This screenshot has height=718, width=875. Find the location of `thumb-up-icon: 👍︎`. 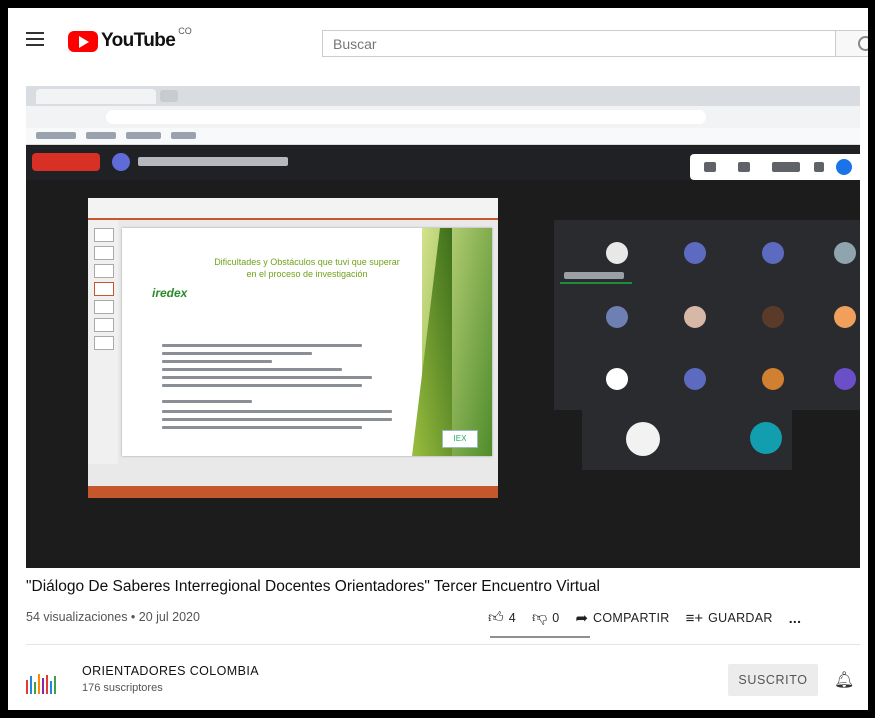

thumb-up-icon: 👍︎ is located at coordinates (496, 617).